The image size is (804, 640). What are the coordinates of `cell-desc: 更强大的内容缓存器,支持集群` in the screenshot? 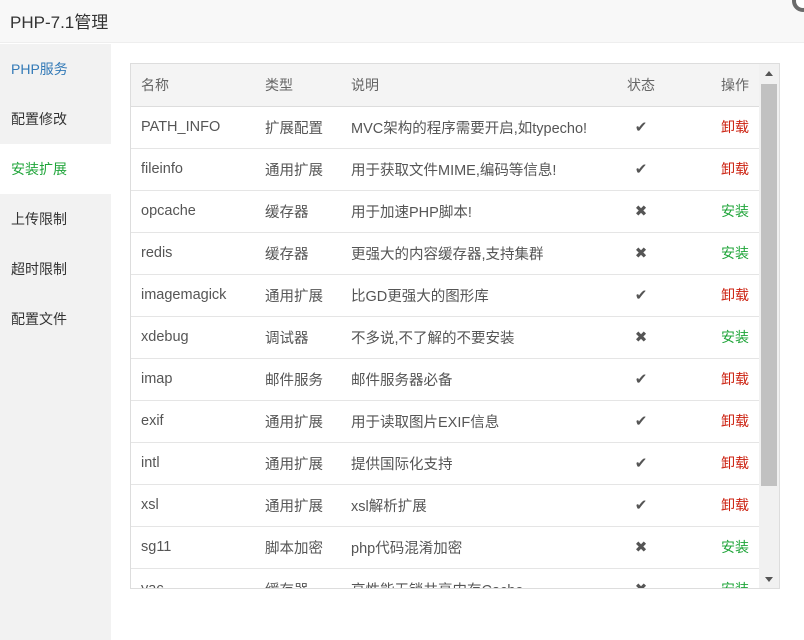 It's located at (477, 253).